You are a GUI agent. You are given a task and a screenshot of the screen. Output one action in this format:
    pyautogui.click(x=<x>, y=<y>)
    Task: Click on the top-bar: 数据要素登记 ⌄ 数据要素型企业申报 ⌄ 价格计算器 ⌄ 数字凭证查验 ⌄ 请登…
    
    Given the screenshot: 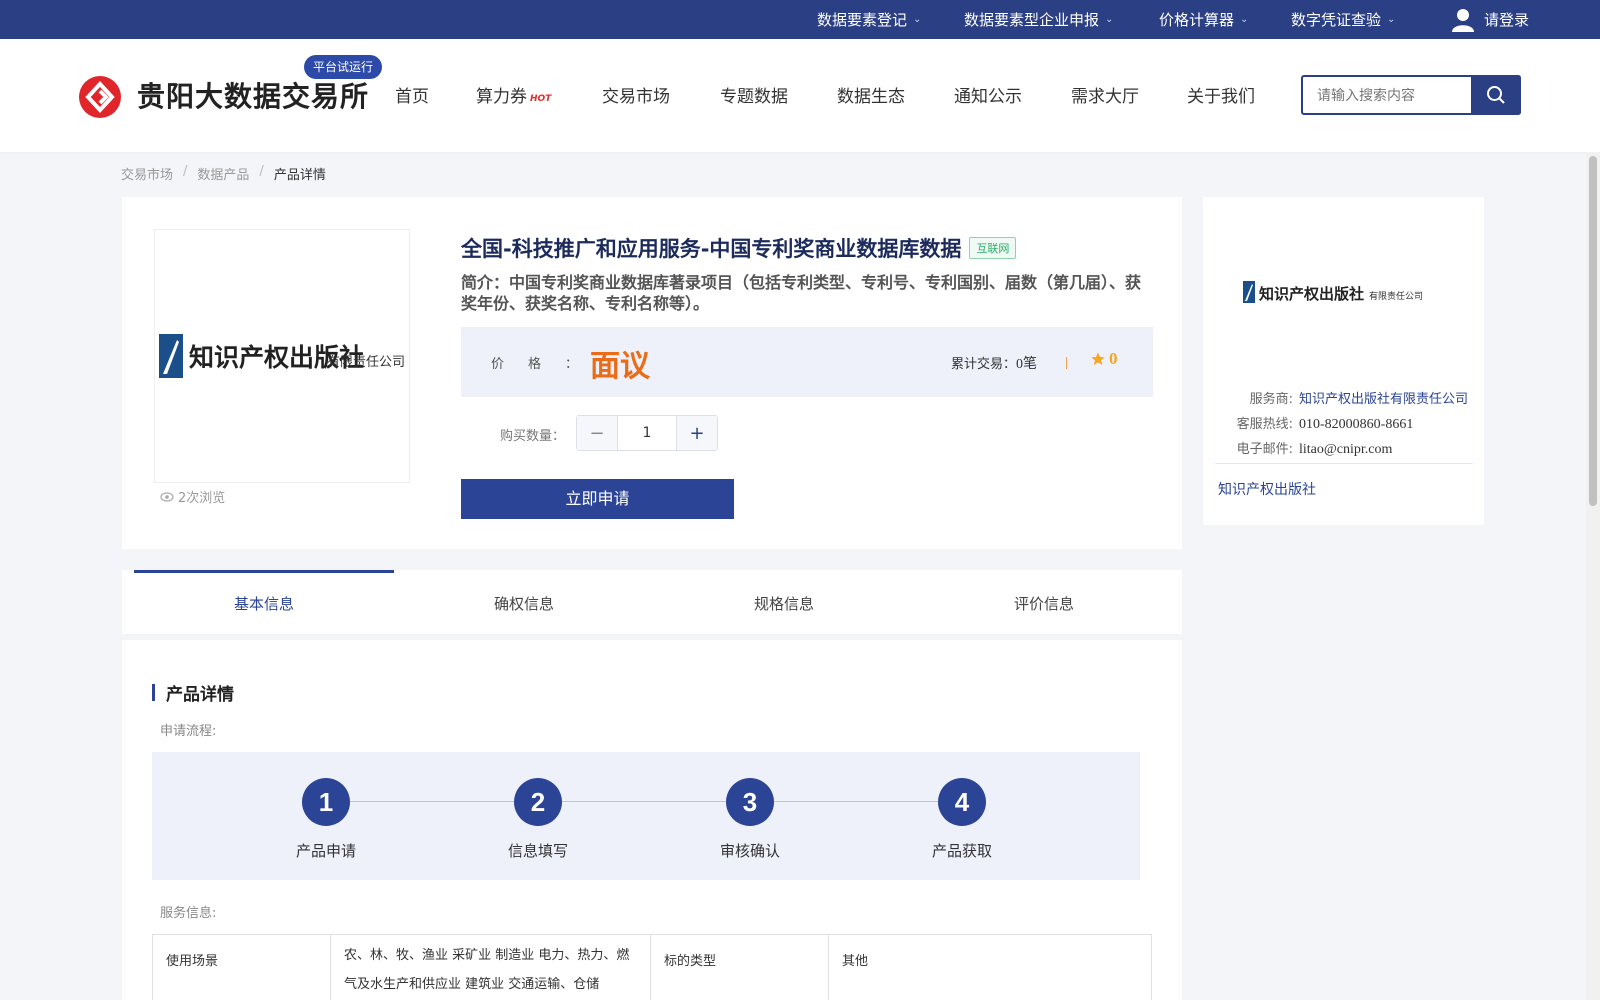 What is the action you would take?
    pyautogui.click(x=800, y=19)
    